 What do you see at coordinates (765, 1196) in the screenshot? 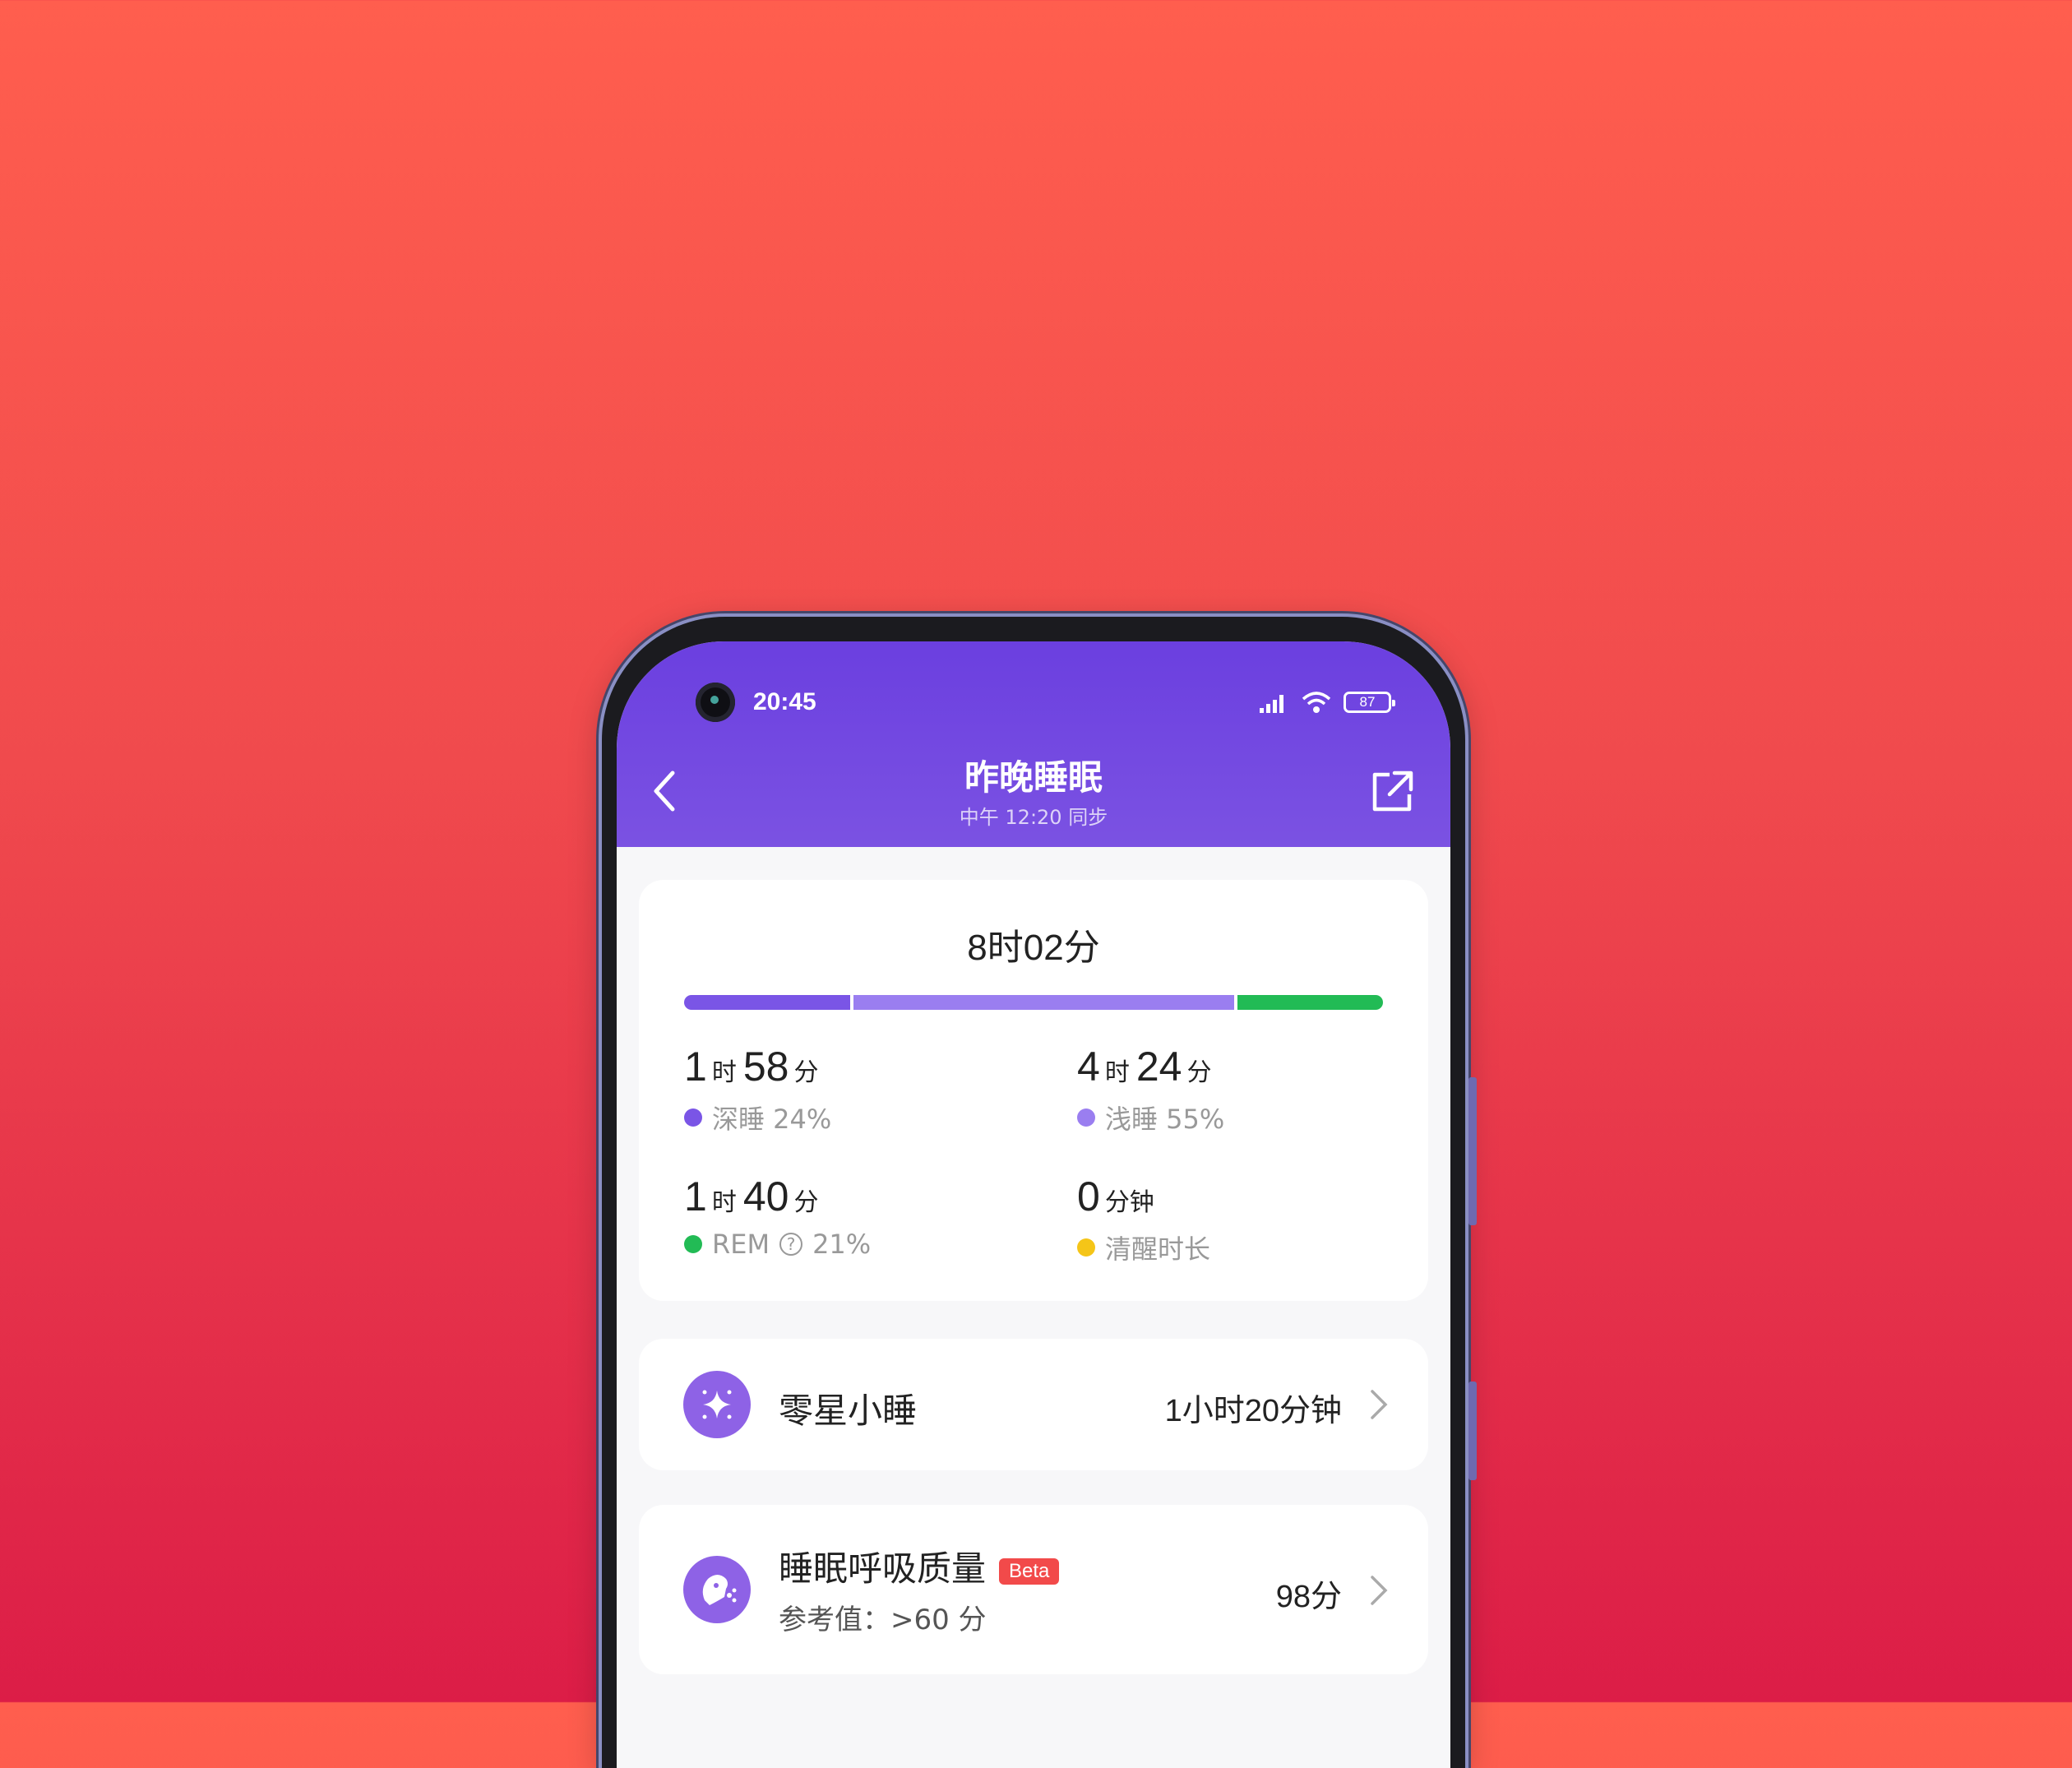
I see `rem-minutes: 40` at bounding box center [765, 1196].